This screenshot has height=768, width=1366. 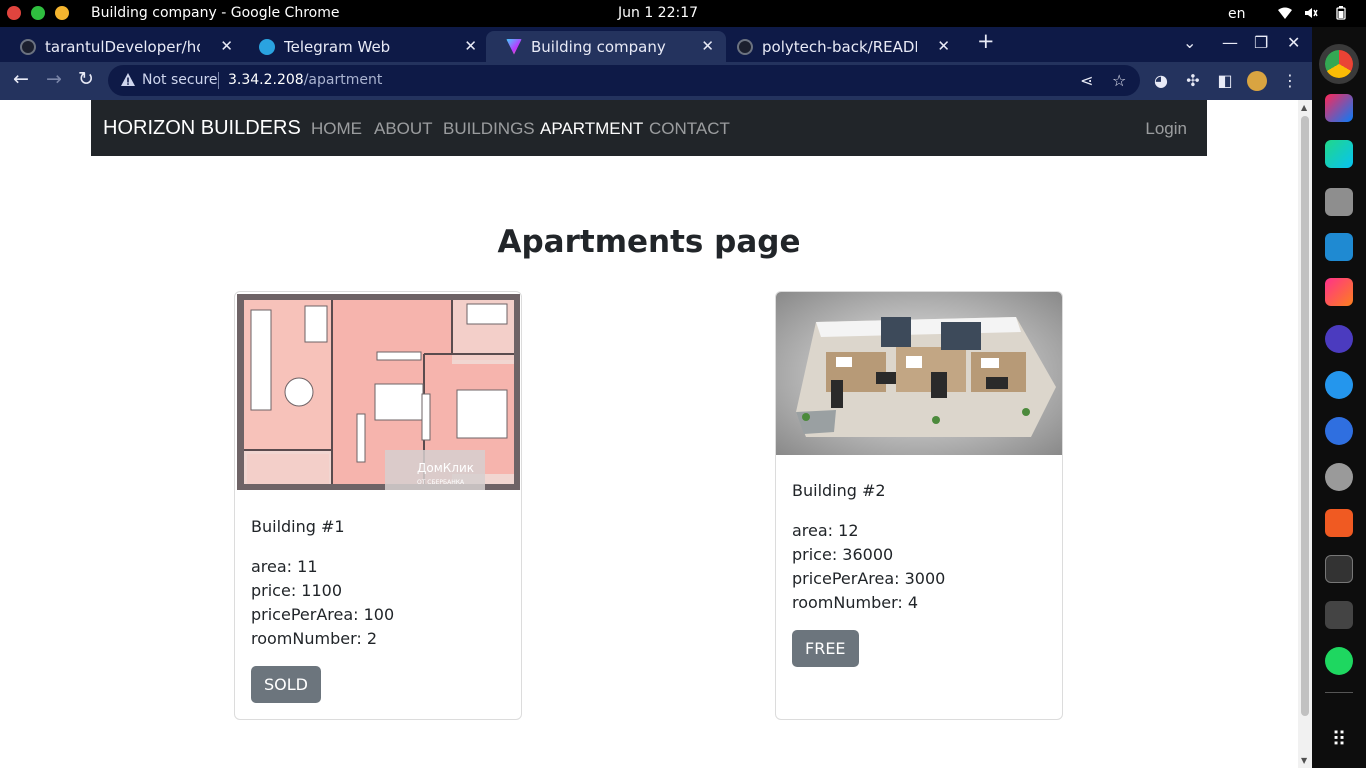 What do you see at coordinates (297, 590) in the screenshot?
I see `price-value: price: 1100` at bounding box center [297, 590].